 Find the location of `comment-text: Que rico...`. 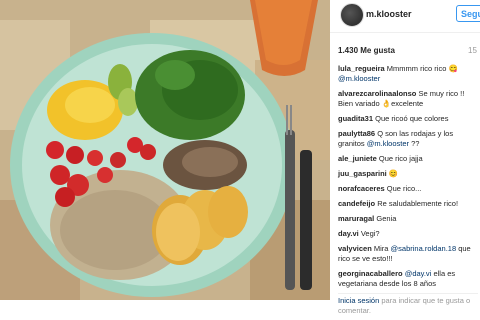

comment-text: Que rico... is located at coordinates (404, 188).